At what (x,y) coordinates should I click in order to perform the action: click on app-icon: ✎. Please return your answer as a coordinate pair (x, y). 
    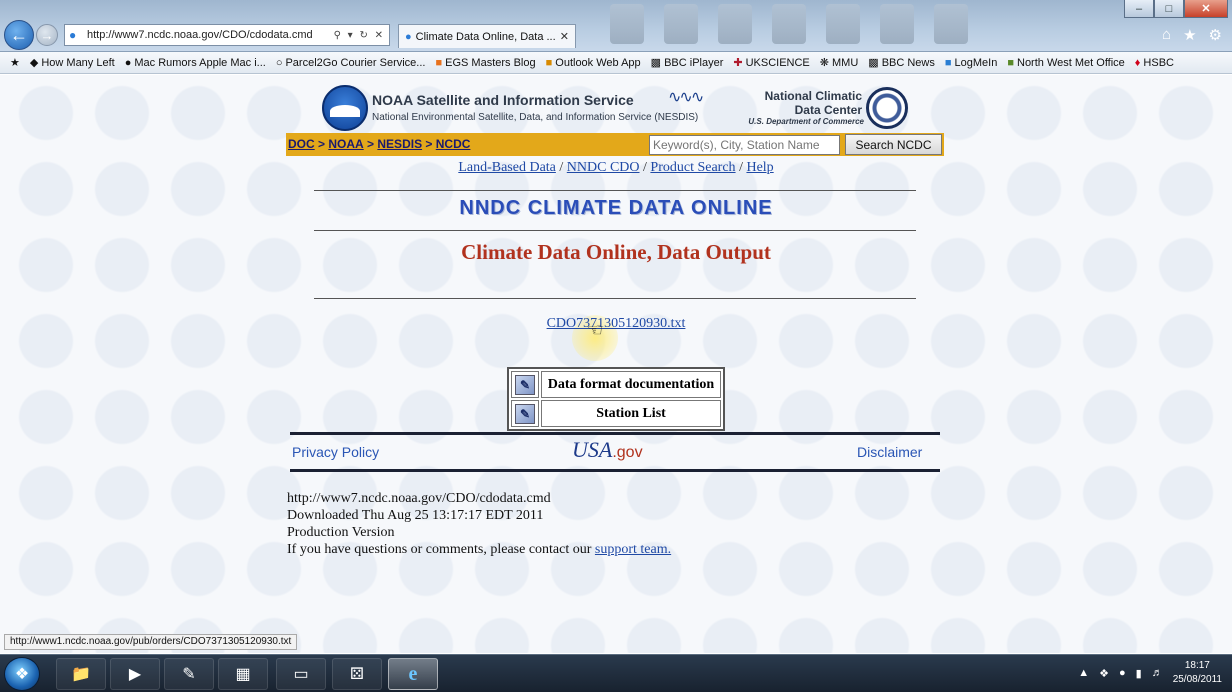
    Looking at the image, I should click on (189, 674).